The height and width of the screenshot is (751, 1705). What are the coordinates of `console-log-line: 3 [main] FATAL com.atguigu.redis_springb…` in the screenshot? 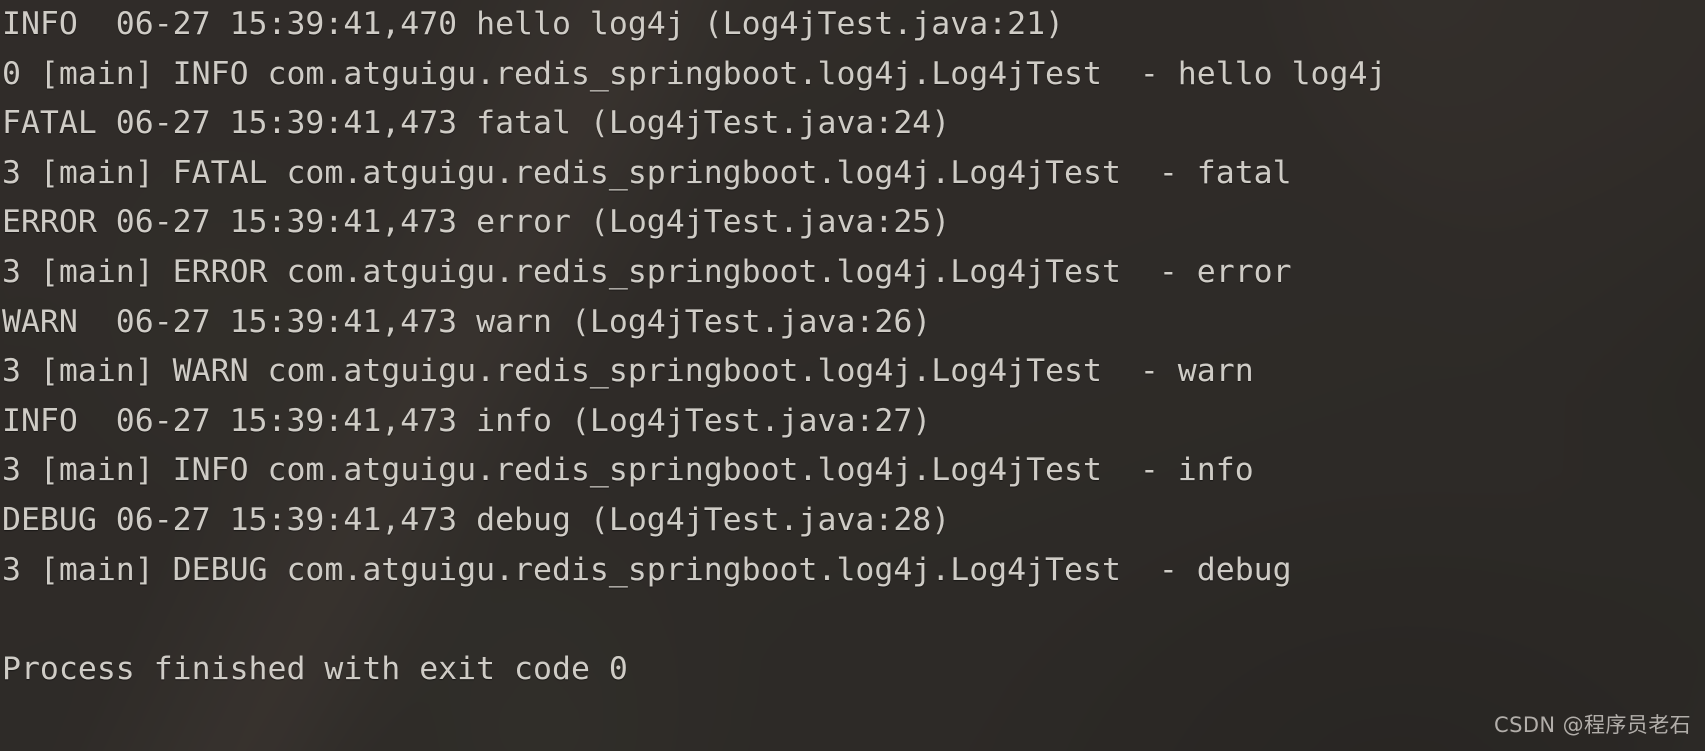 It's located at (647, 172).